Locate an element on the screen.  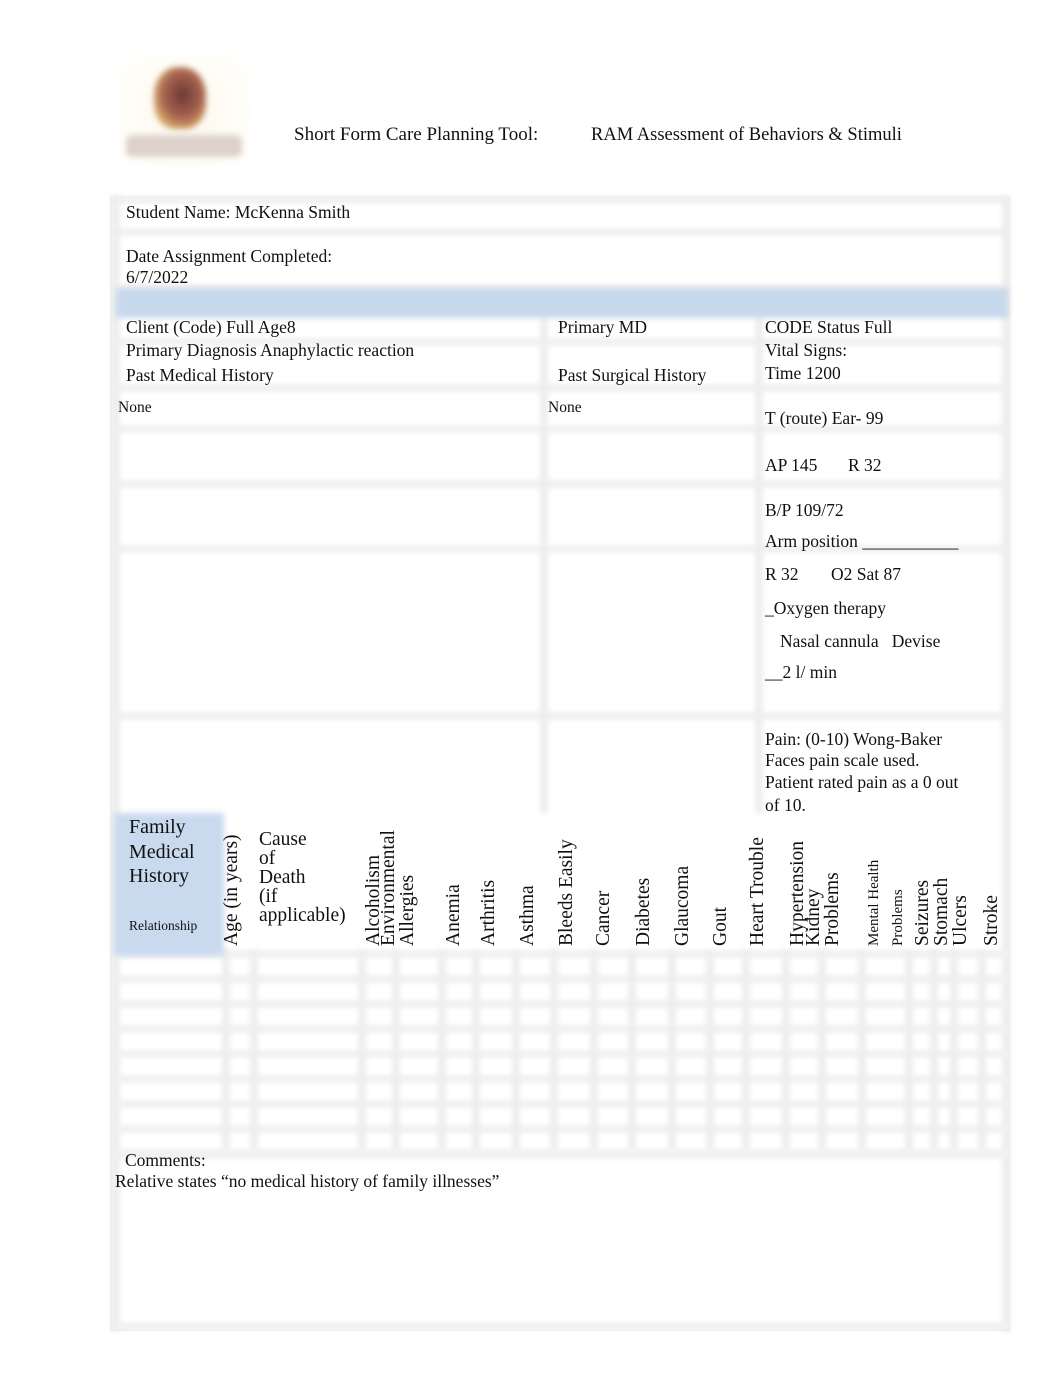
school-logo is located at coordinates (184, 111).